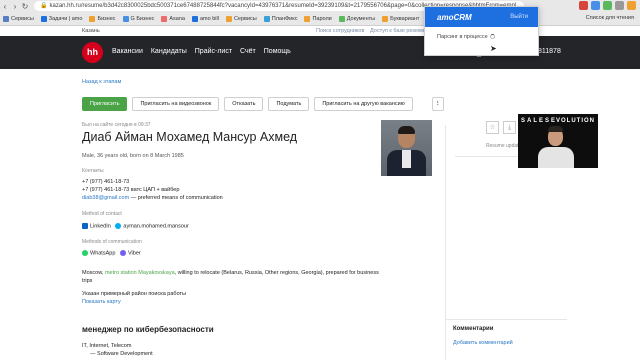  I want to click on resume-update: Resume update, so click(504, 146).